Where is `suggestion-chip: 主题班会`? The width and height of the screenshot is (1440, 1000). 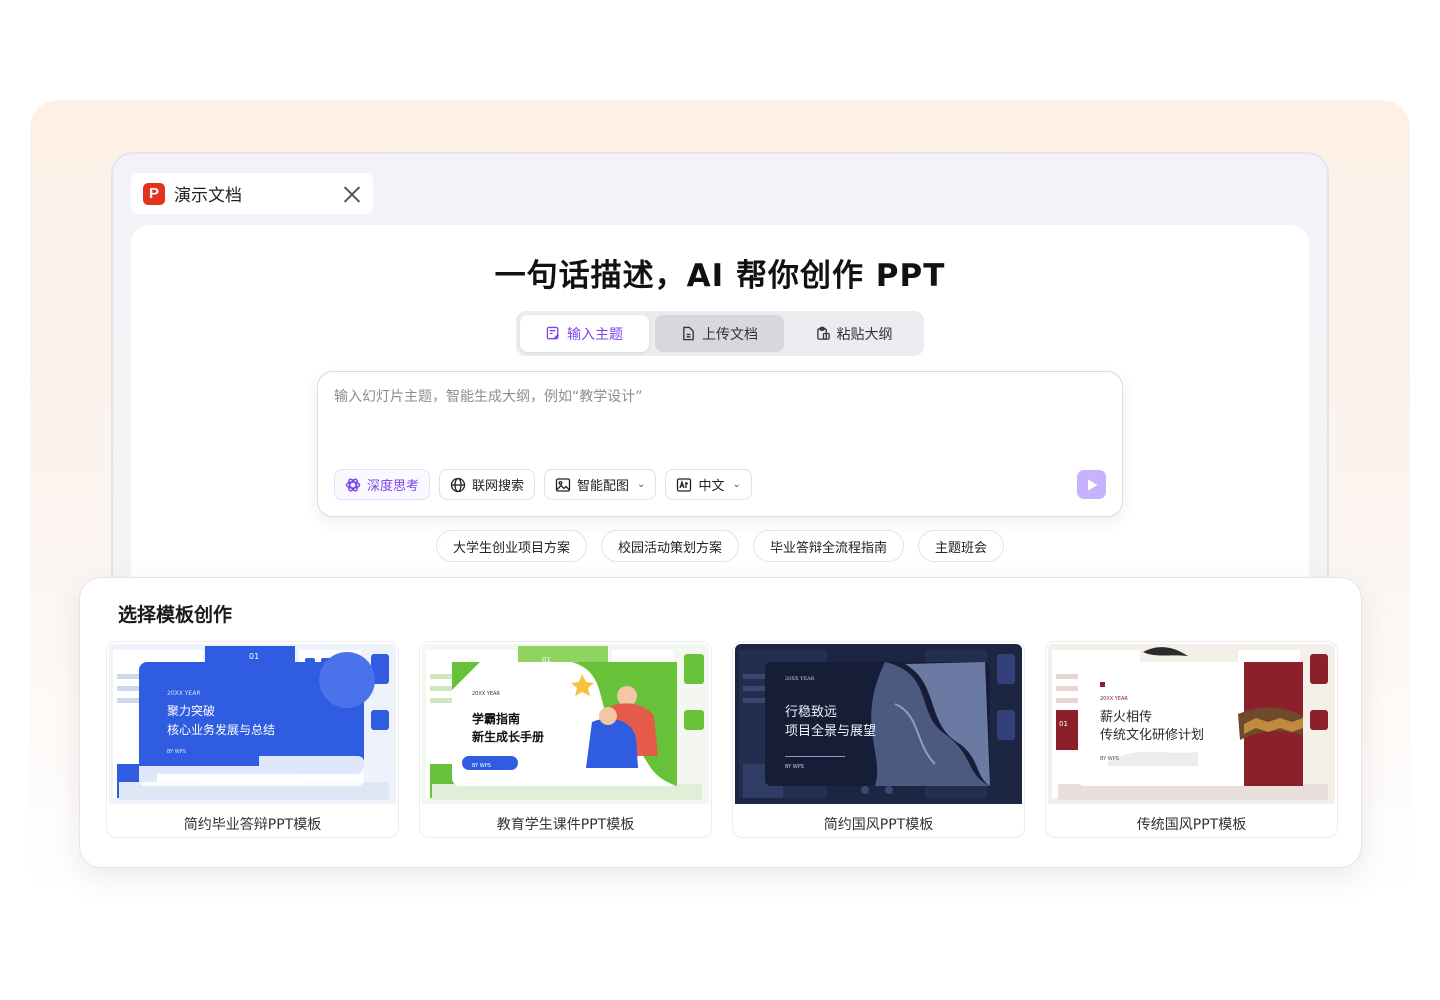
suggestion-chip: 主题班会 is located at coordinates (961, 546).